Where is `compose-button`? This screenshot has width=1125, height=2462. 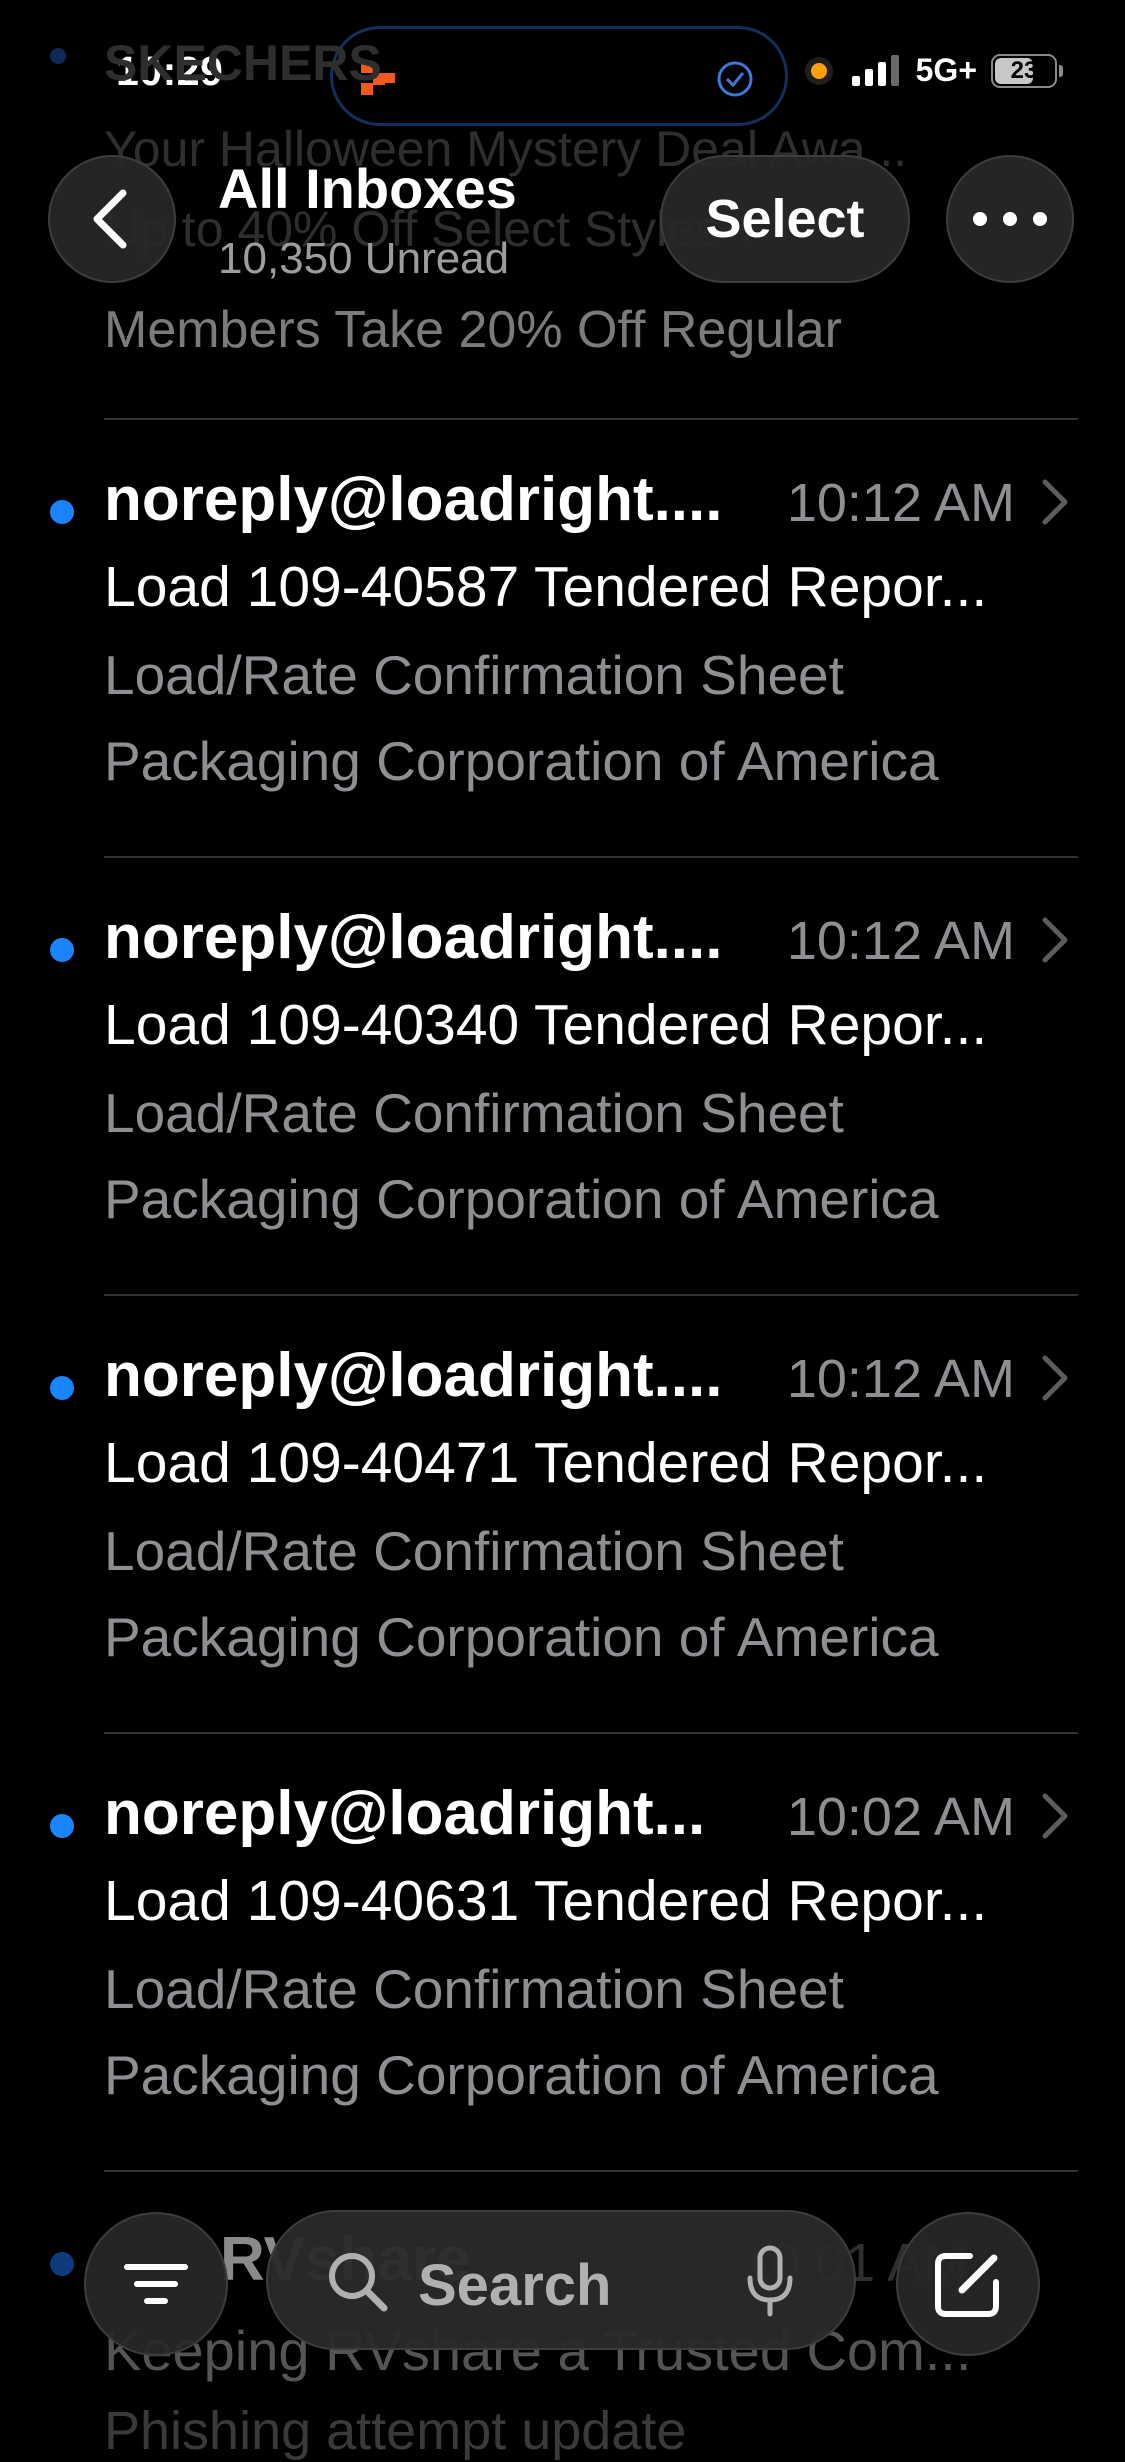
compose-button is located at coordinates (968, 2284).